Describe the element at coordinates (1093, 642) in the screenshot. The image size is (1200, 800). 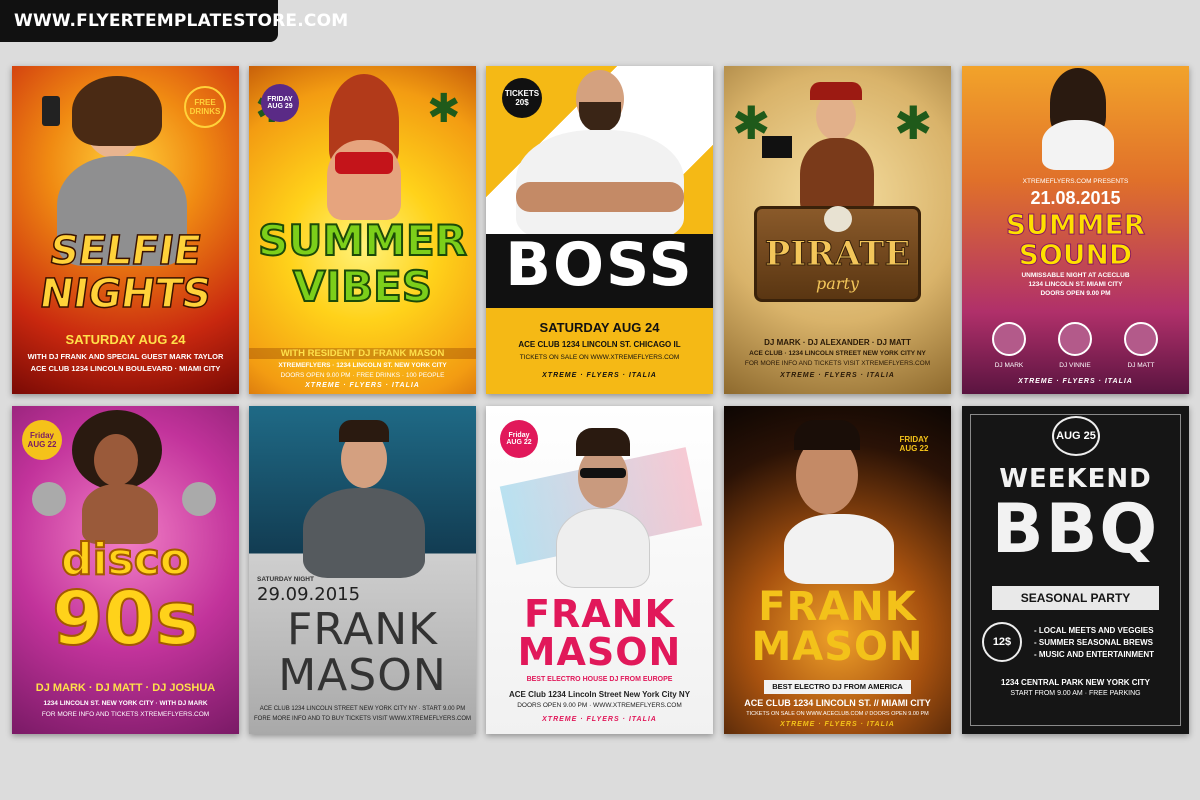
I see `menu-item: - SUMMER SEASONAL BREWS` at that location.